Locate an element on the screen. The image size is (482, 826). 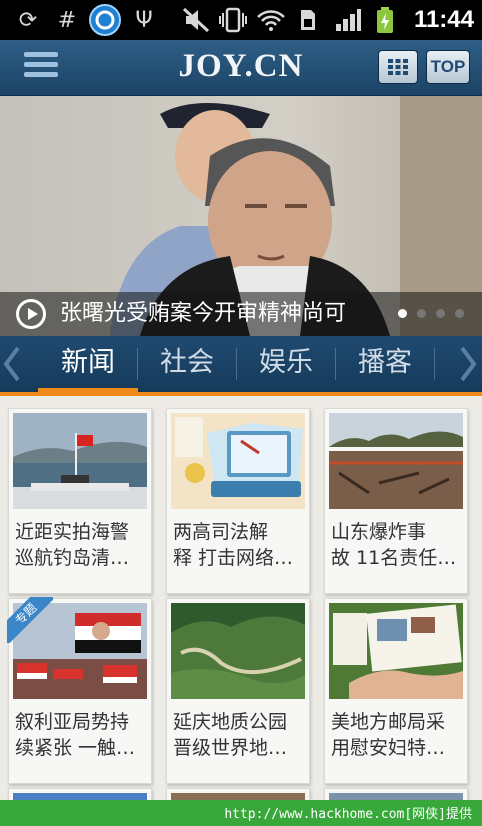
grid-icon is located at coordinates (398, 67).